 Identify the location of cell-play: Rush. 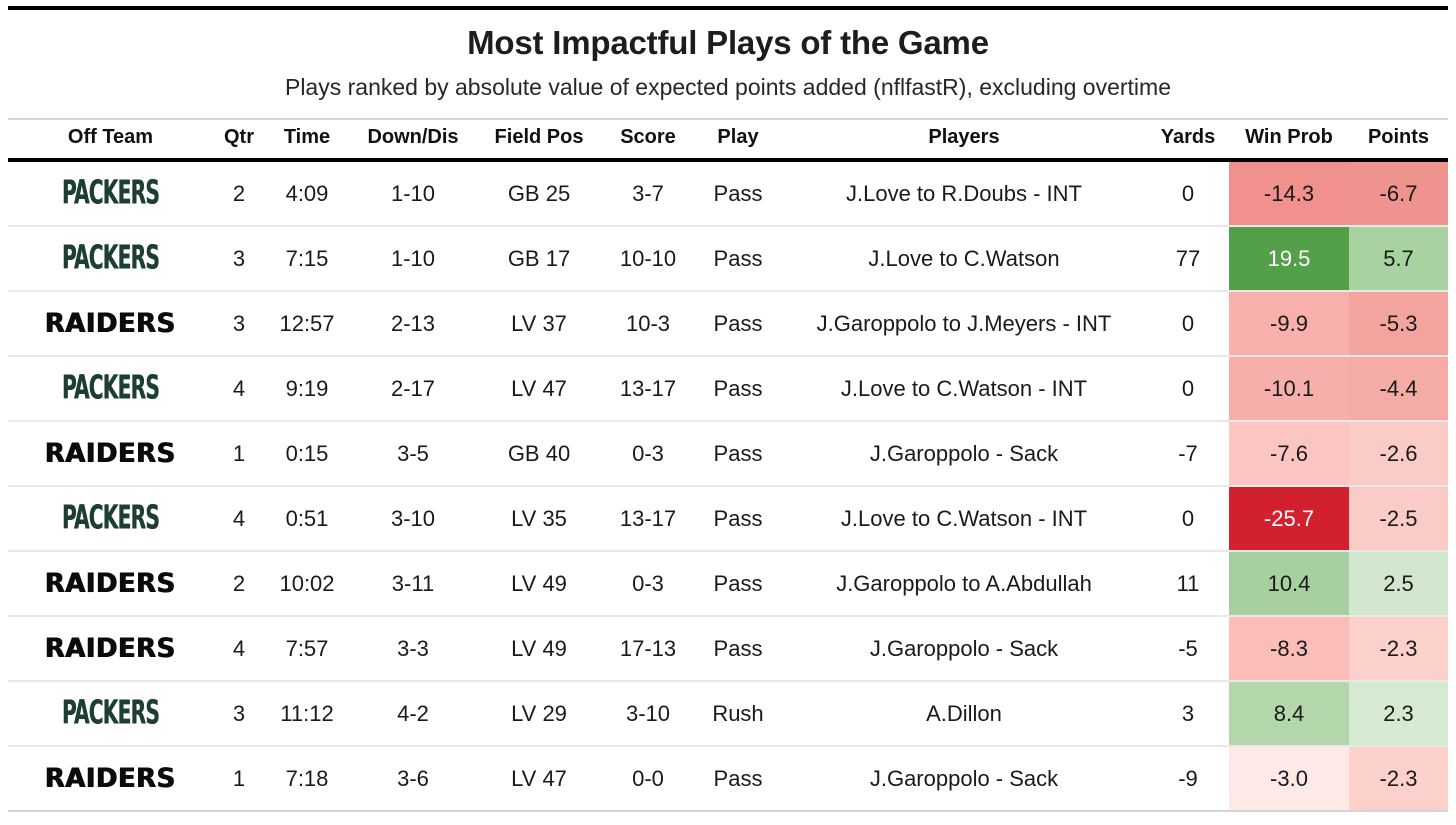
(738, 714).